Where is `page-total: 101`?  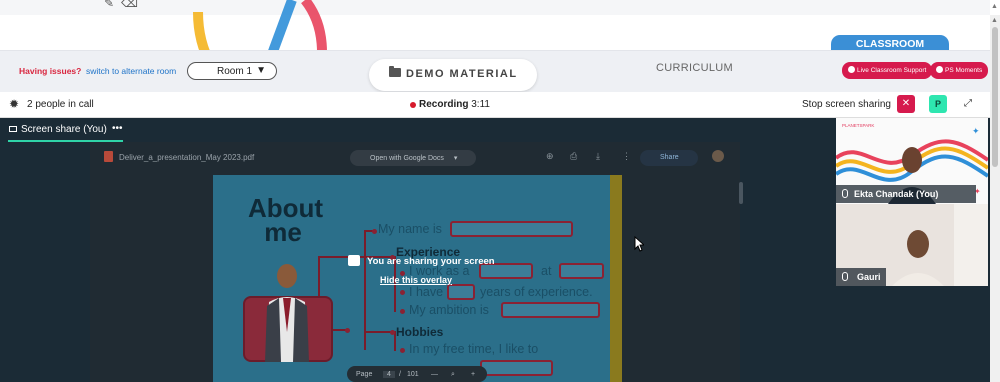
page-total: 101 is located at coordinates (413, 374).